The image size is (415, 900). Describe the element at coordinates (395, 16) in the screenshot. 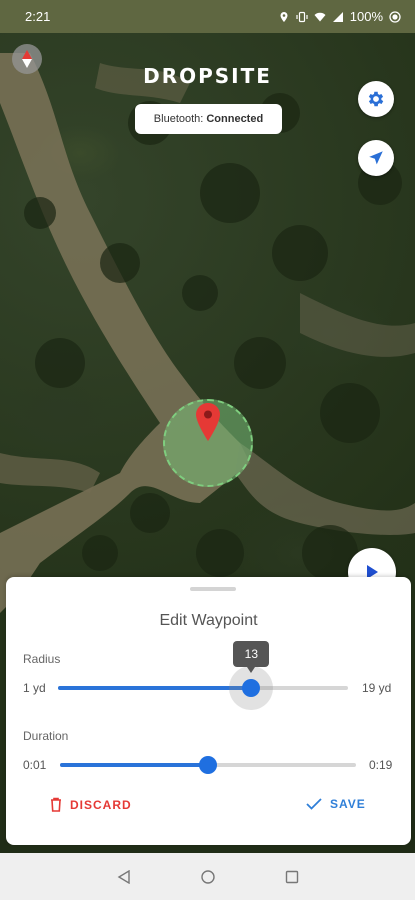

I see `battery-icon` at that location.